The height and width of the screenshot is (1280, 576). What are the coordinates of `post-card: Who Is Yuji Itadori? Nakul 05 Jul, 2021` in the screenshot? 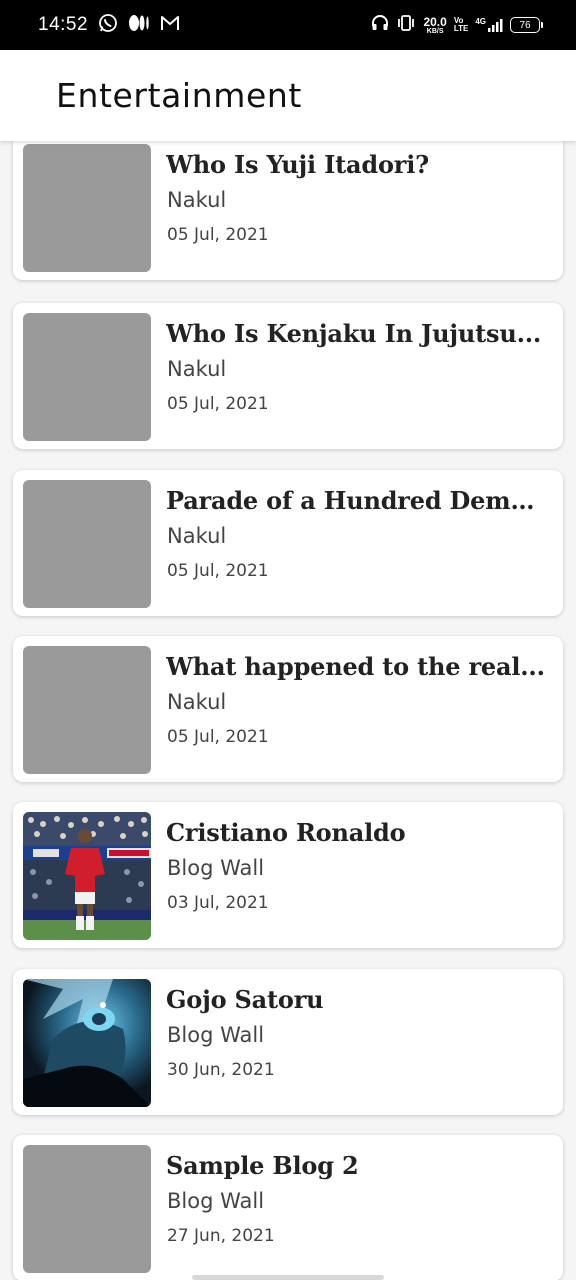 It's located at (288, 210).